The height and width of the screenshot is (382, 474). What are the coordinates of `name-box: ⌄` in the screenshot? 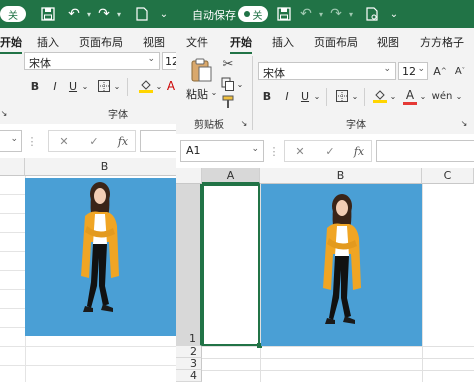 It's located at (11, 141).